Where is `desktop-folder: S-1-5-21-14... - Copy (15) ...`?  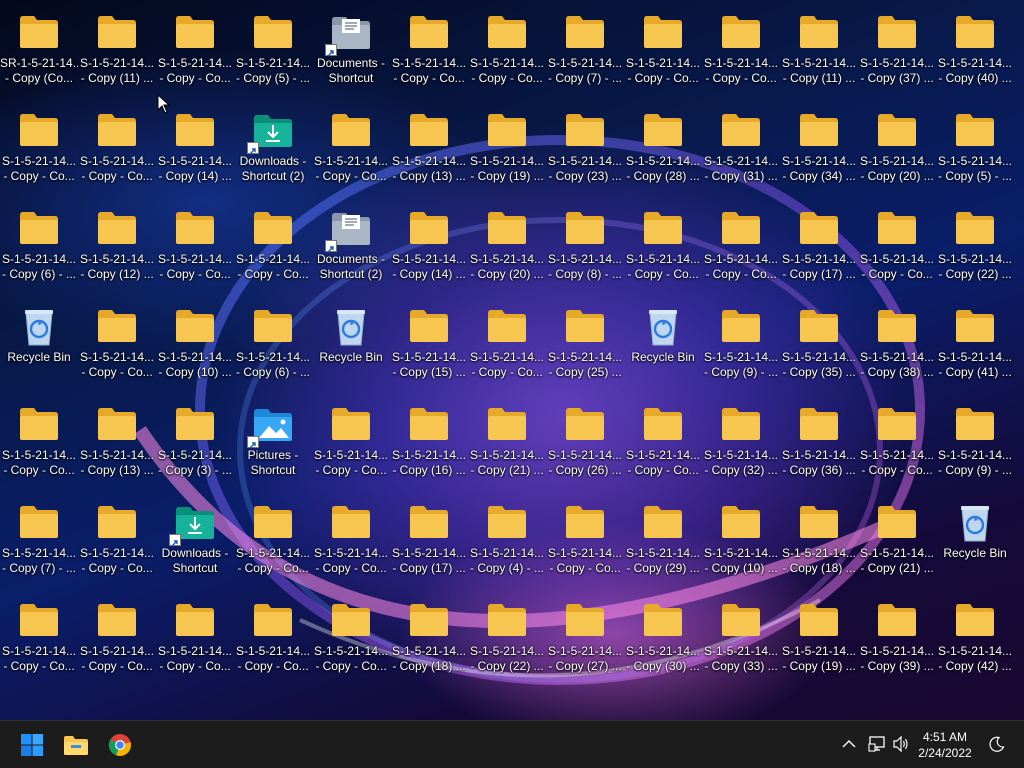 desktop-folder: S-1-5-21-14... - Copy (15) ... is located at coordinates (429, 344).